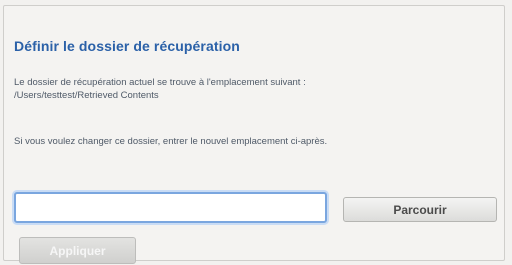  What do you see at coordinates (77, 250) in the screenshot?
I see `apply-button: Appliquer` at bounding box center [77, 250].